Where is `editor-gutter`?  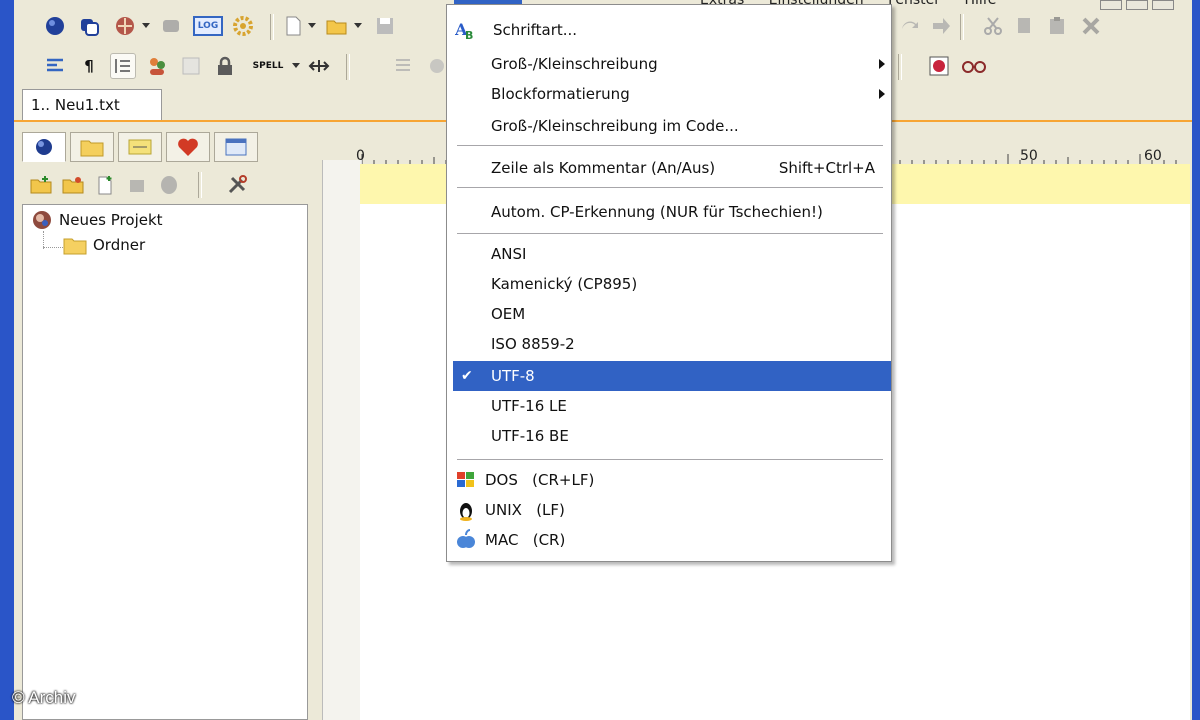 editor-gutter is located at coordinates (342, 440).